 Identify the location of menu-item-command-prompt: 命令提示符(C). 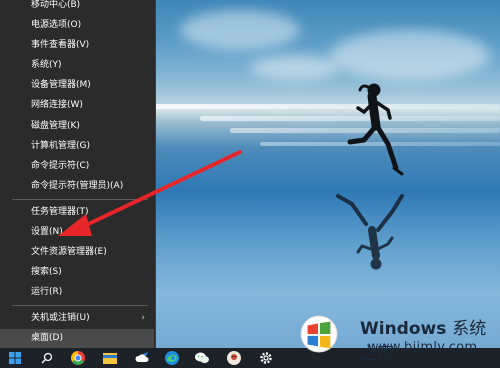
(77, 166).